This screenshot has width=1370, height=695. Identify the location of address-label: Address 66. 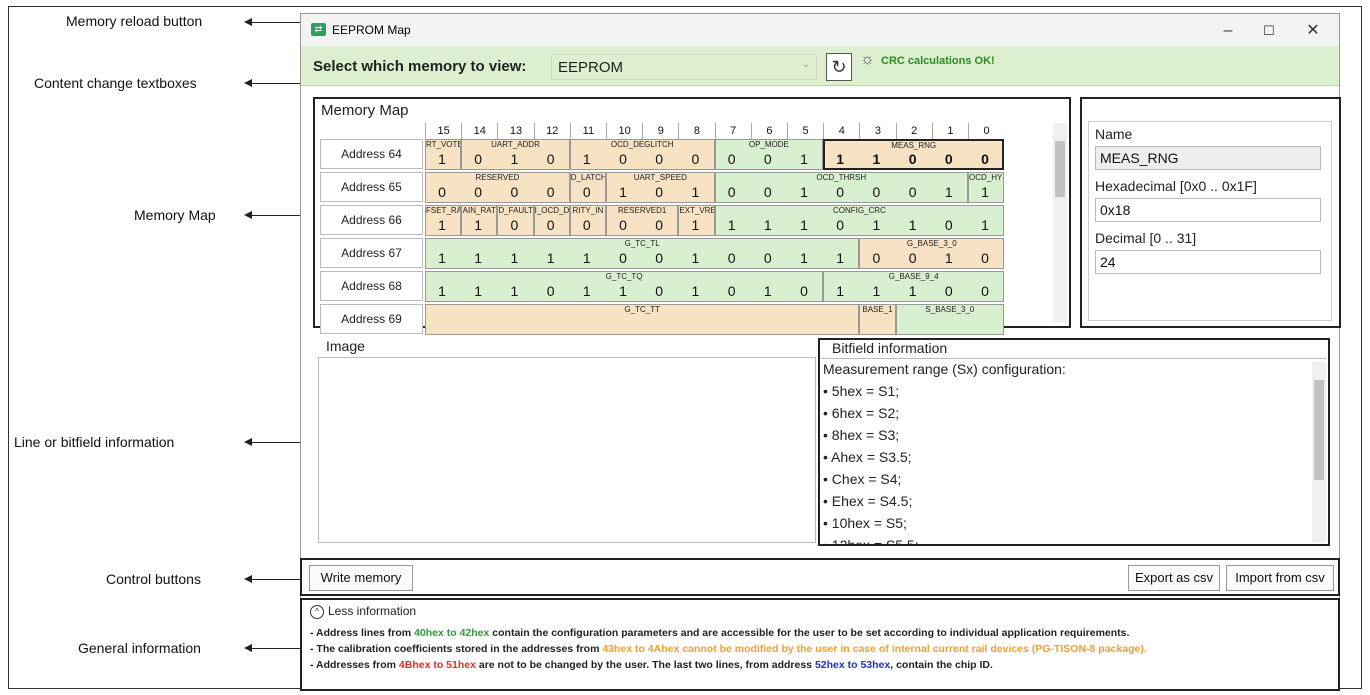
(371, 220).